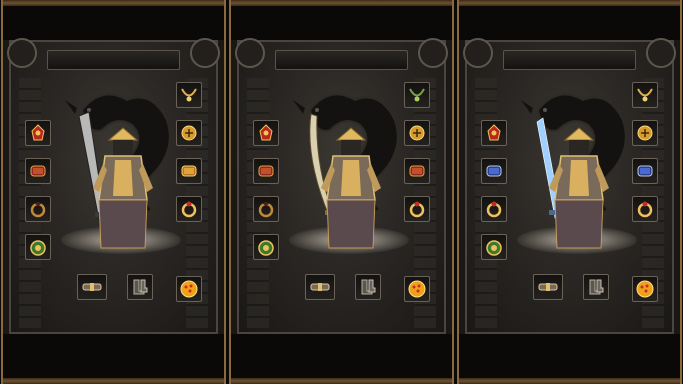 The width and height of the screenshot is (683, 384). I want to click on necklace-green-icon, so click(417, 95).